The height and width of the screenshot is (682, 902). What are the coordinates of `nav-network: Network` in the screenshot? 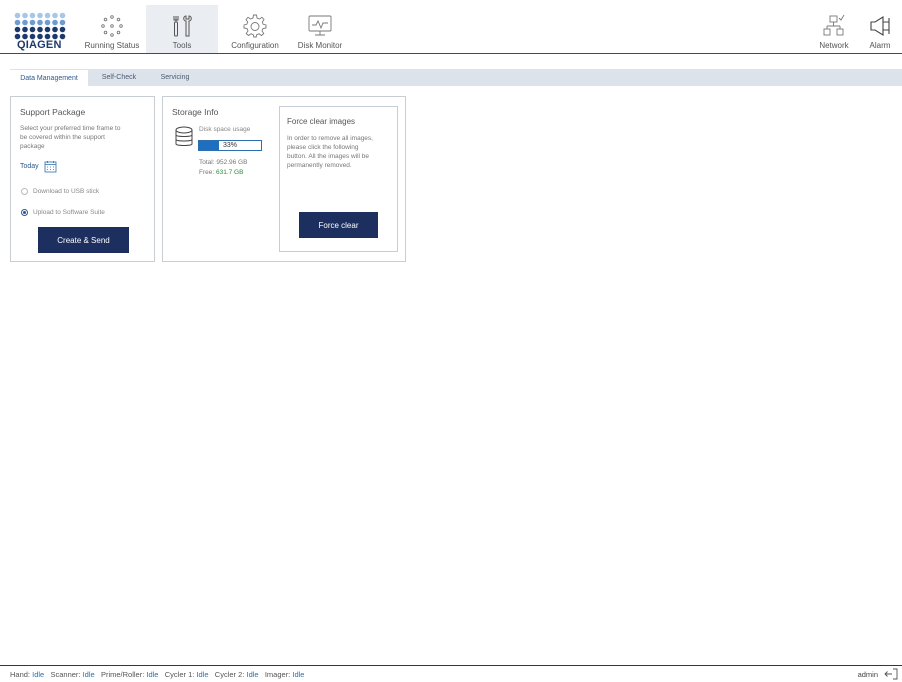 It's located at (834, 29).